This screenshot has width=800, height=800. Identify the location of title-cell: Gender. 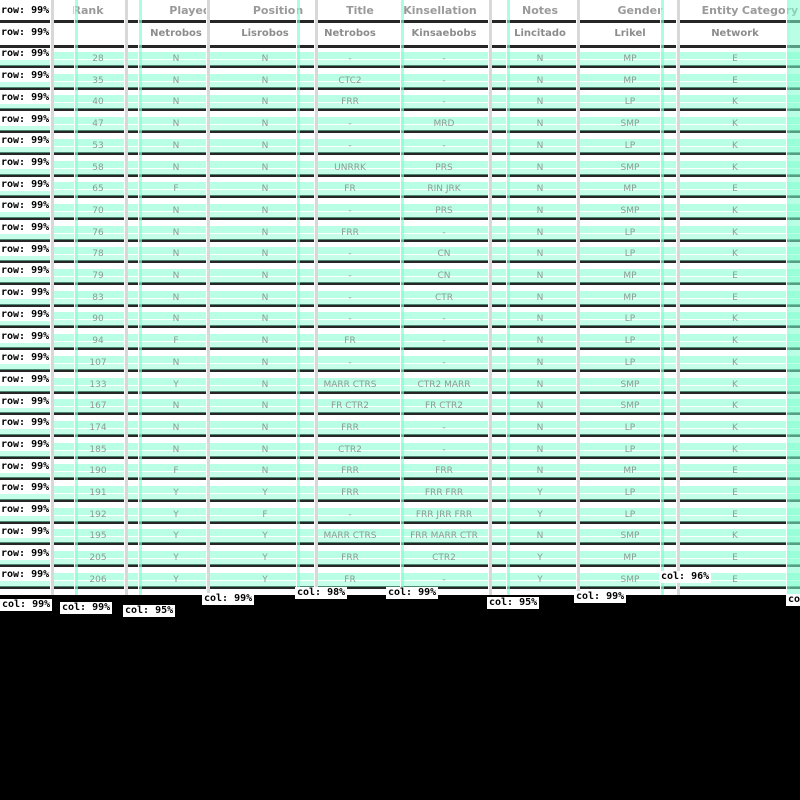
(640, 10).